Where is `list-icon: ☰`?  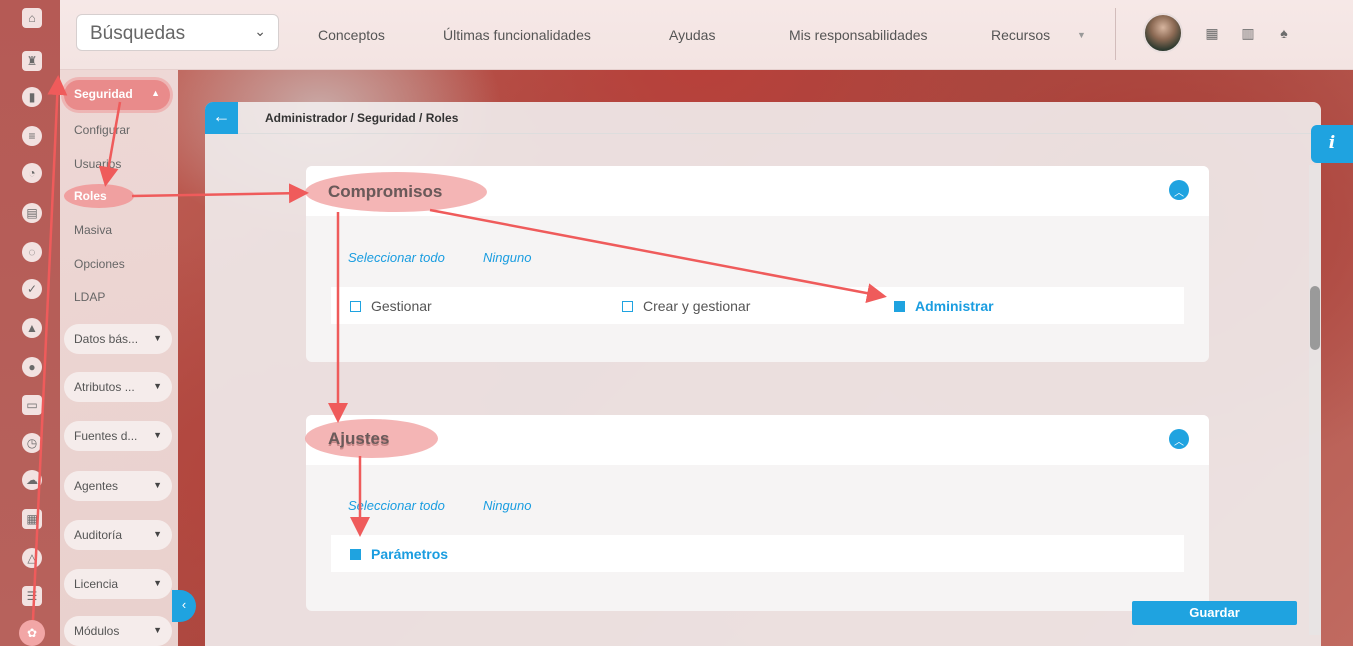 list-icon: ☰ is located at coordinates (32, 596).